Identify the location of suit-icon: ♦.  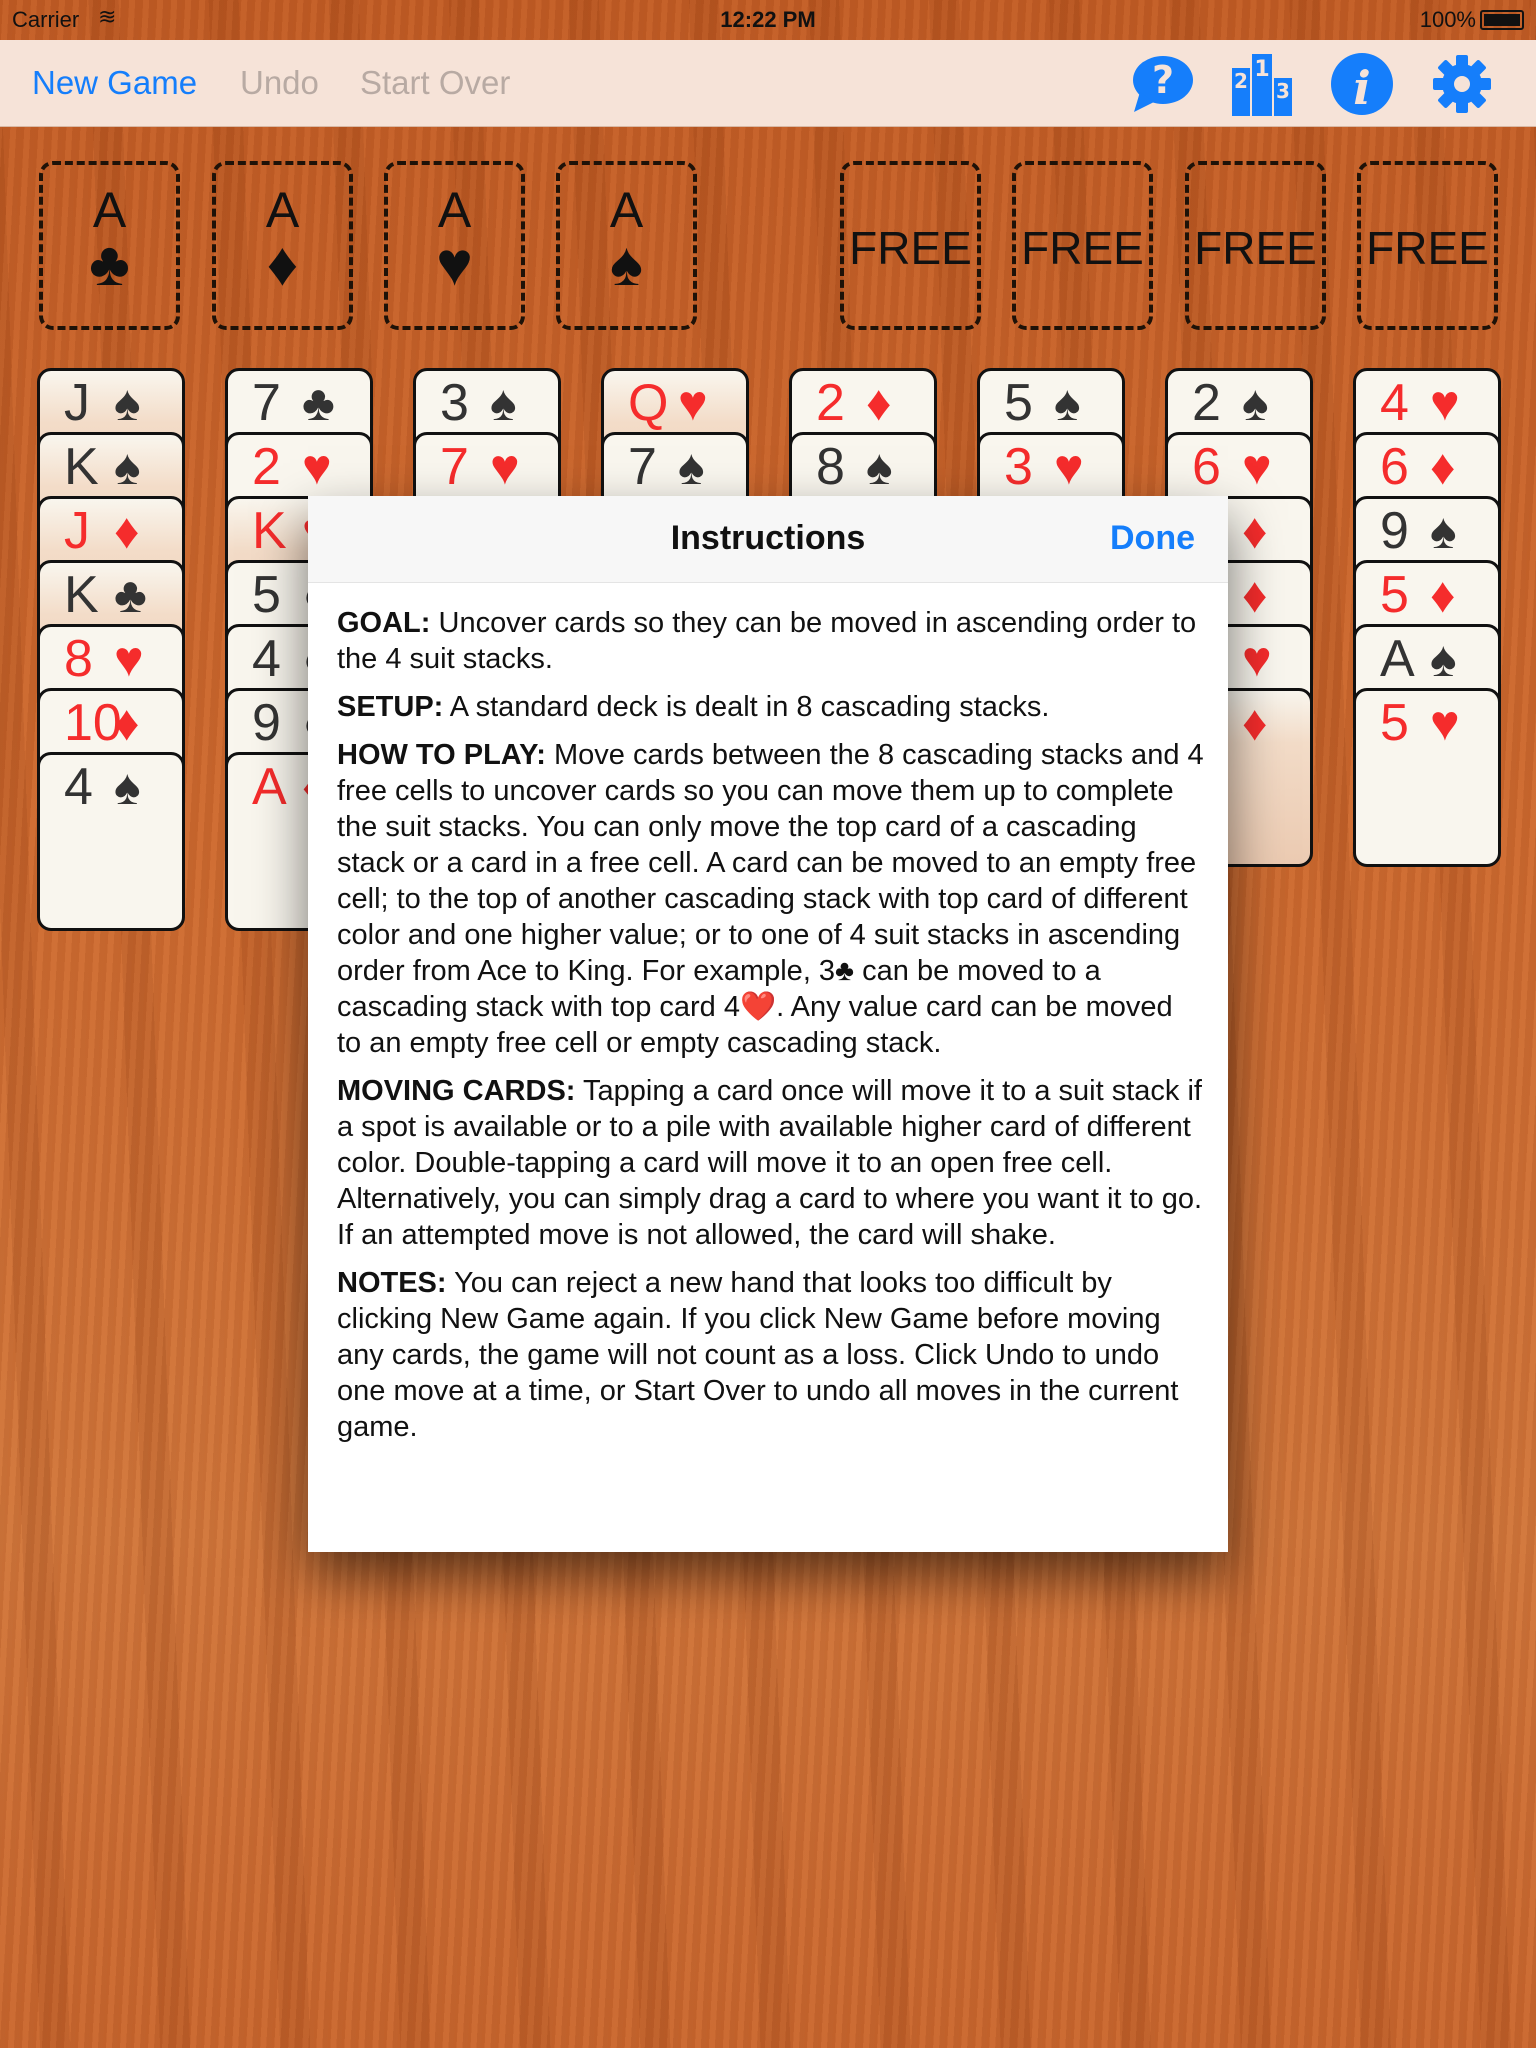
(282, 264).